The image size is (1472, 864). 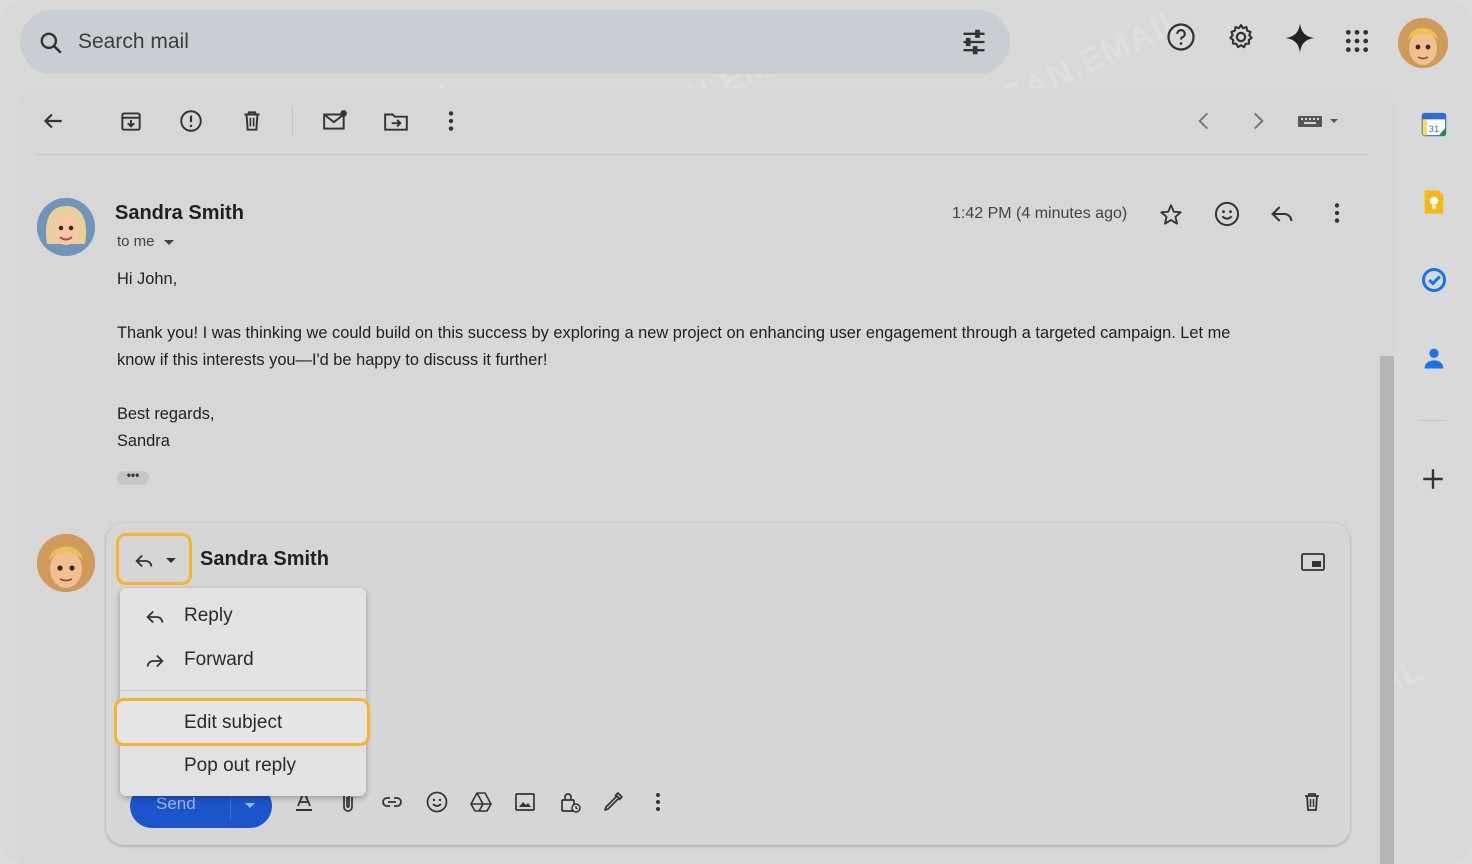 I want to click on calendar-day: 31, so click(x=1434, y=129).